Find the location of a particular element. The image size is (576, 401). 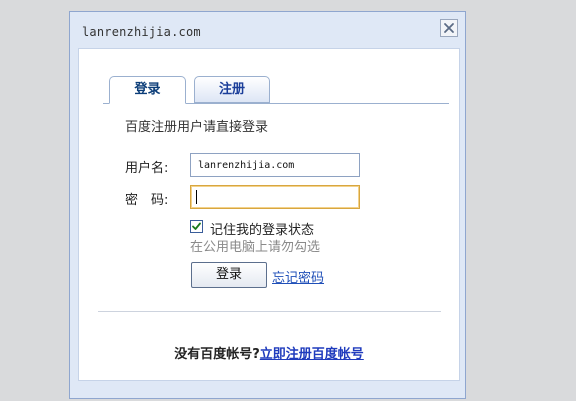

close-button is located at coordinates (449, 28).